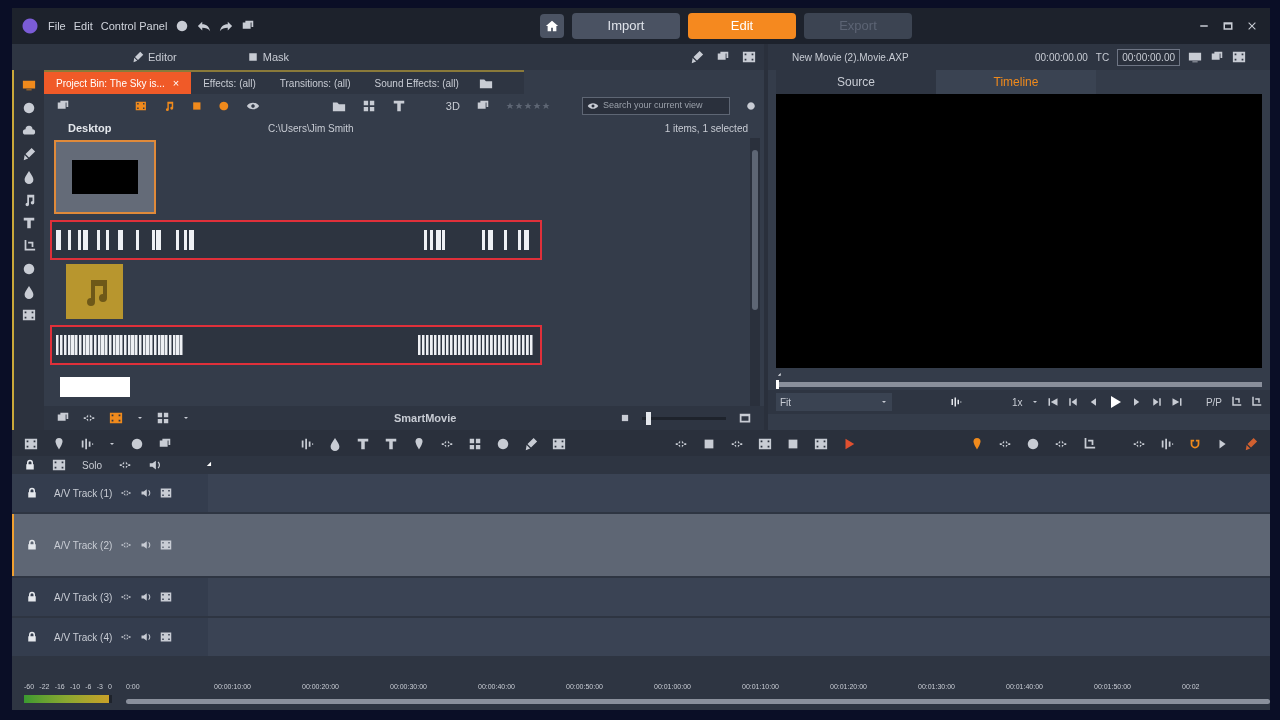 The height and width of the screenshot is (720, 1280). What do you see at coordinates (475, 444) in the screenshot?
I see `grid-icon` at bounding box center [475, 444].